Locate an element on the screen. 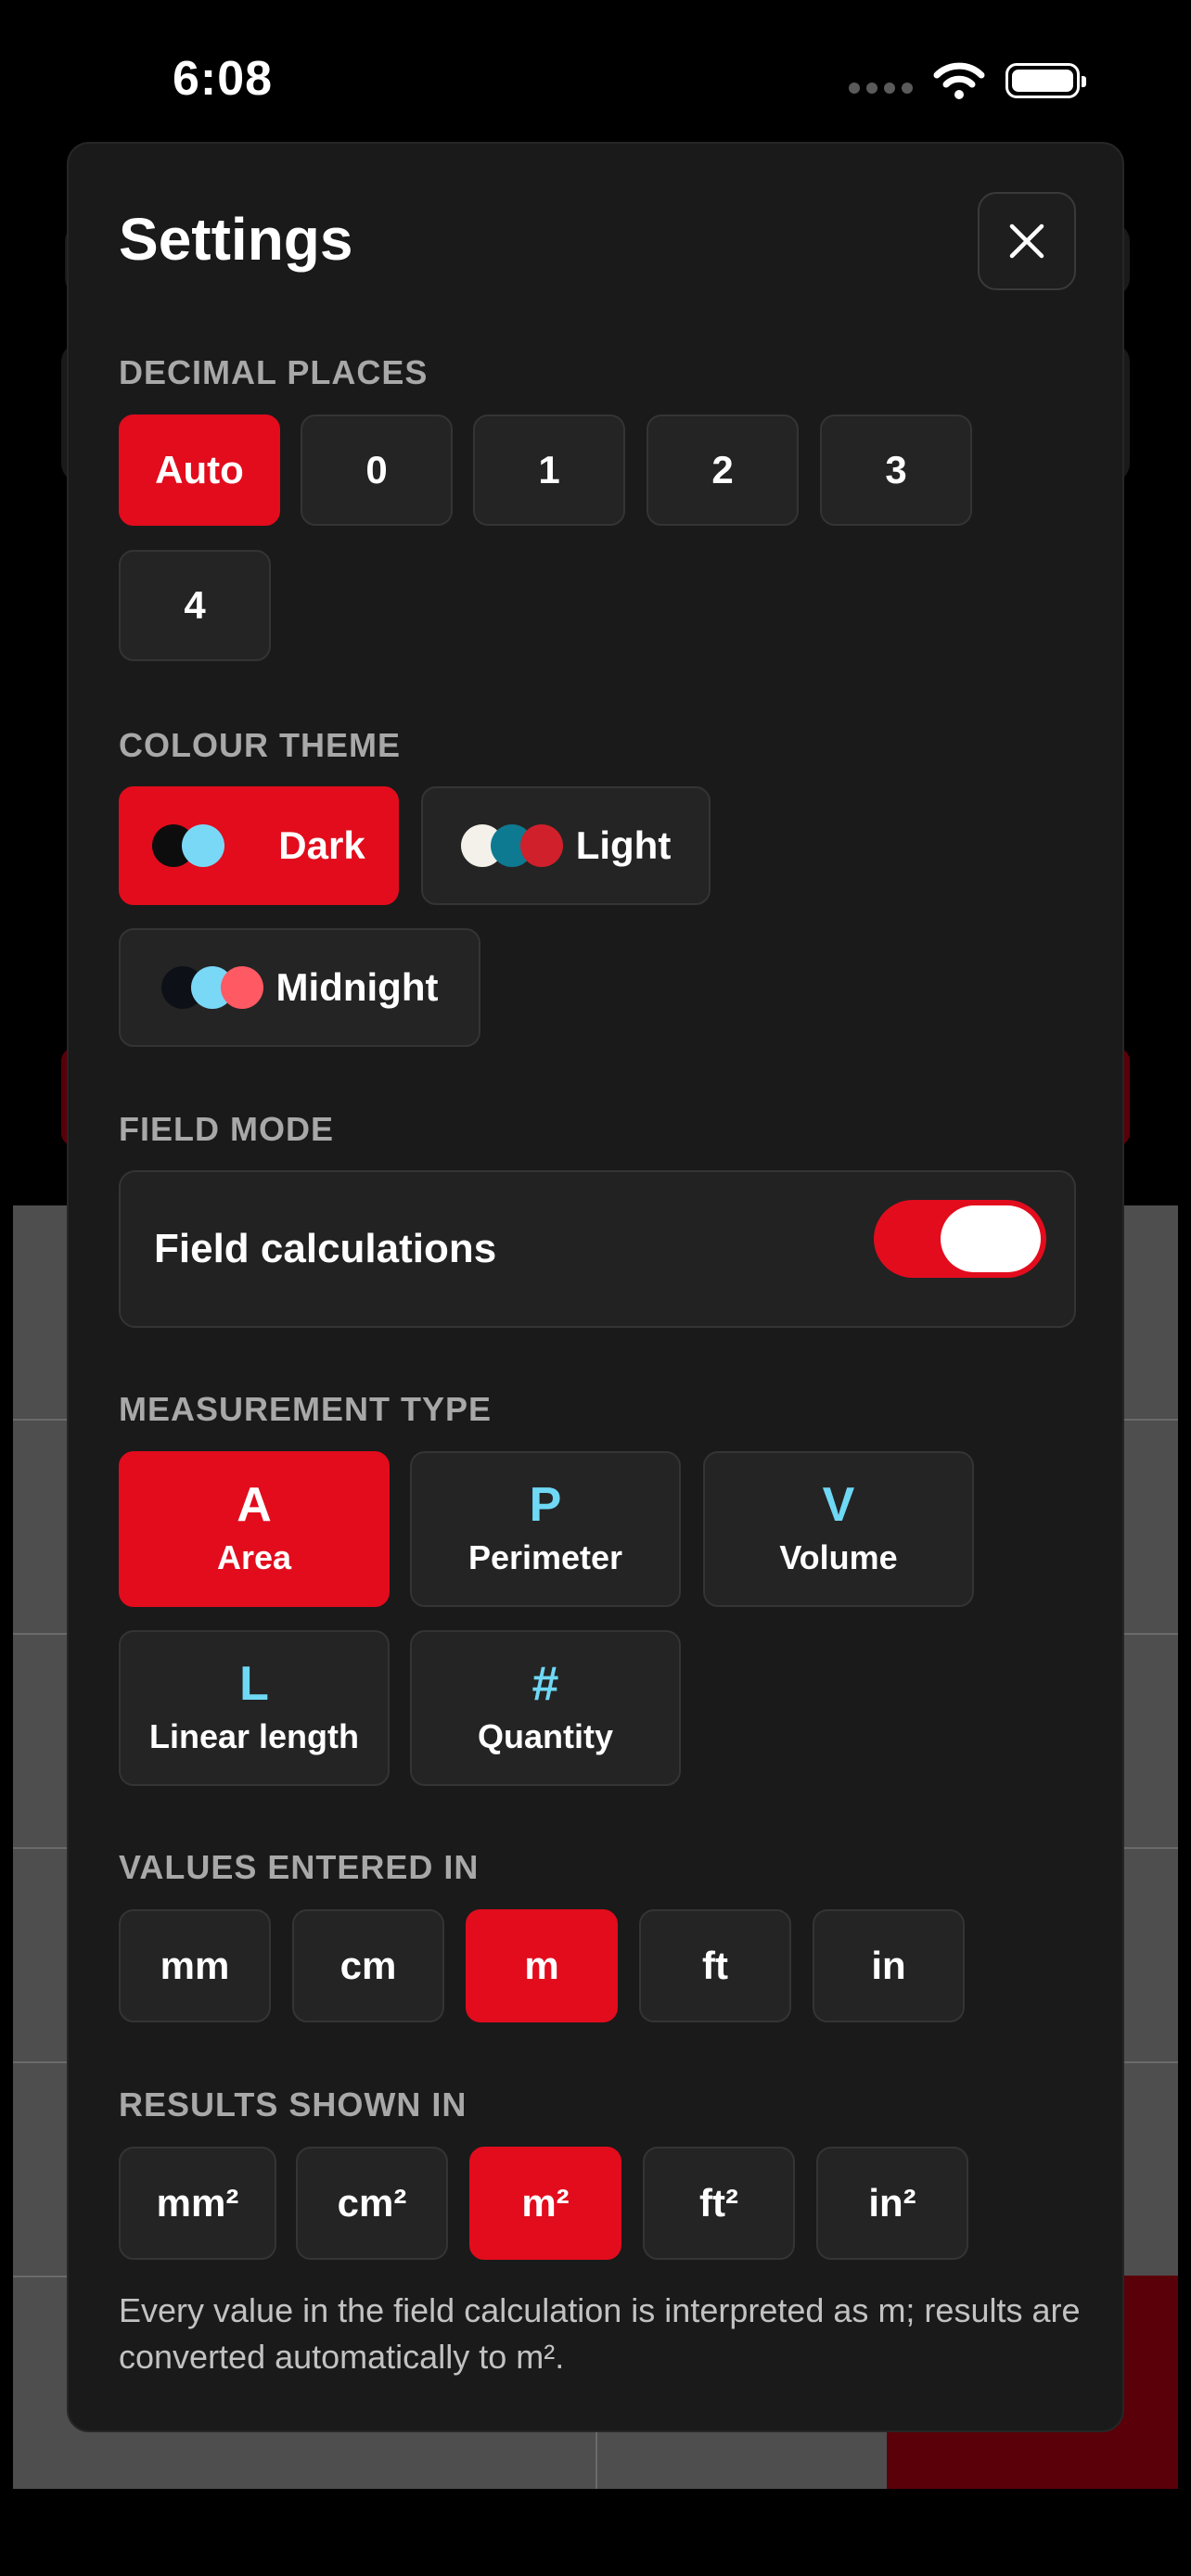  measurement-letter: A is located at coordinates (254, 1505).